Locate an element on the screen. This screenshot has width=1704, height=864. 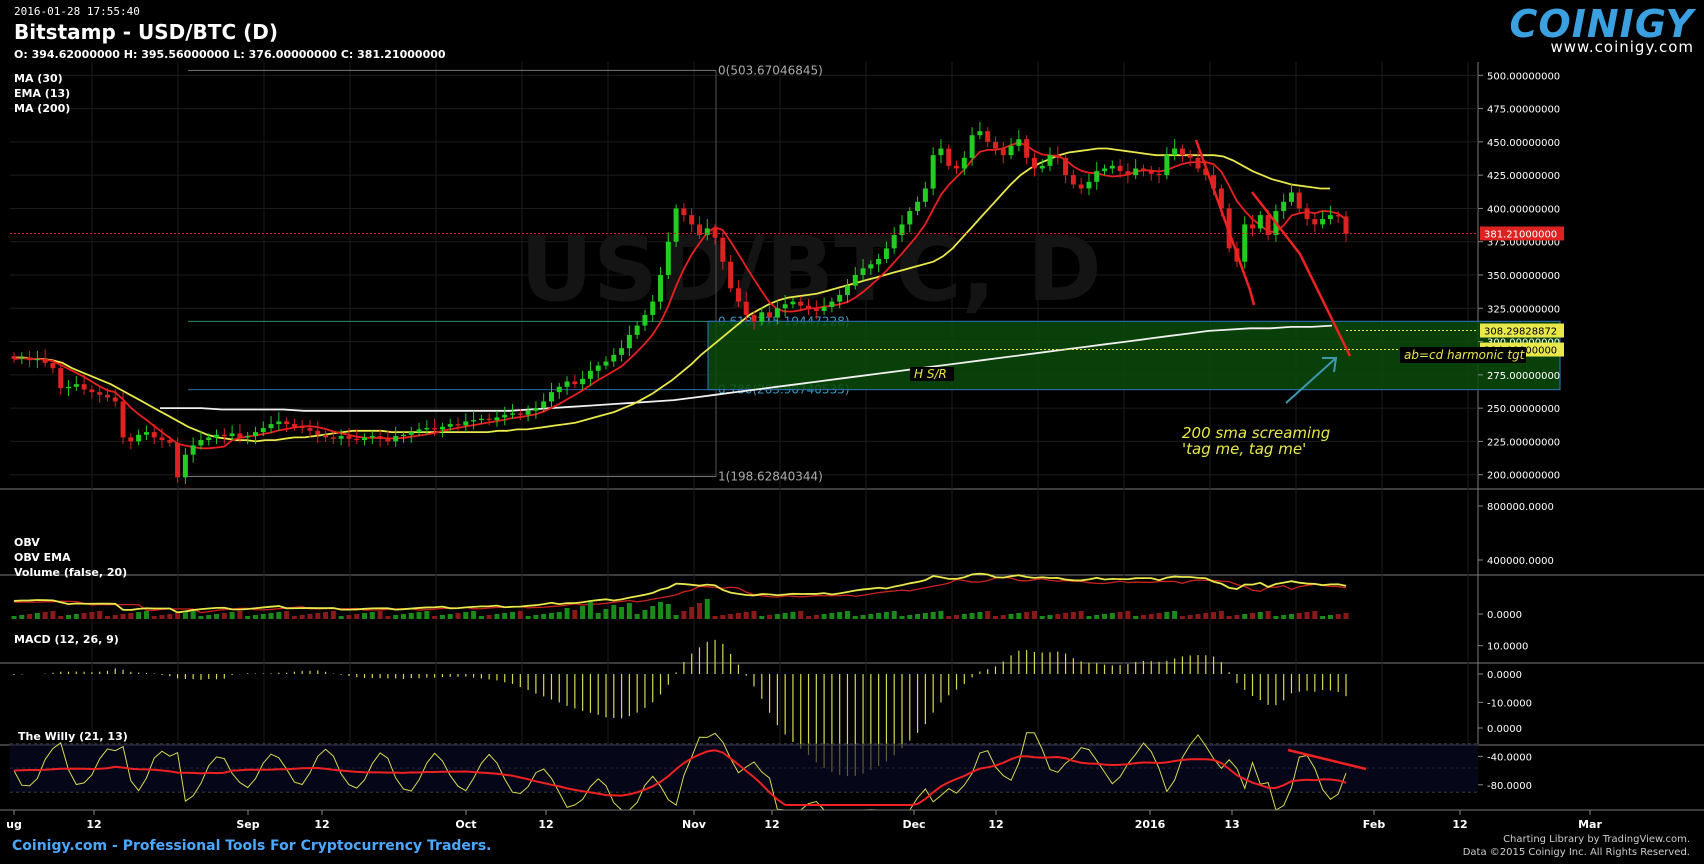
last-price-label: 381.21000000 is located at coordinates (1520, 234).